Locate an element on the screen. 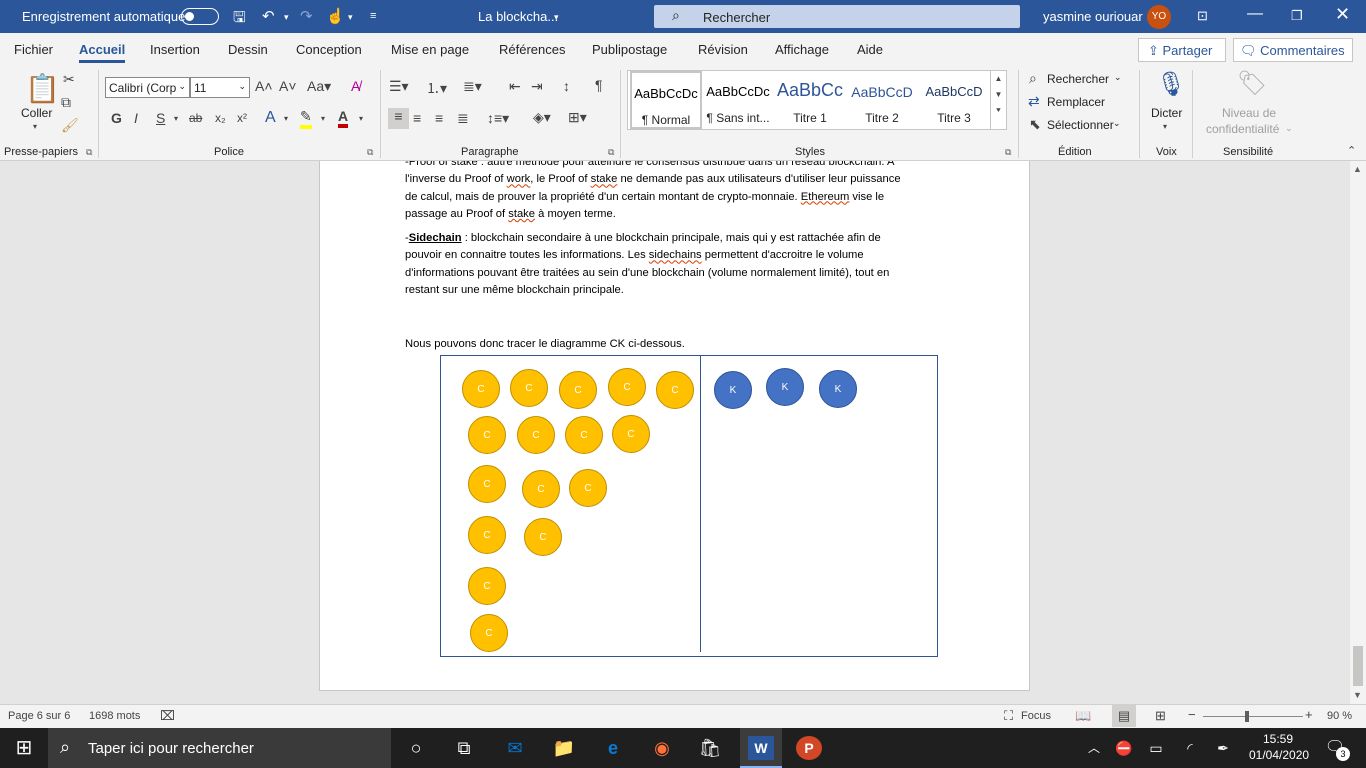 This screenshot has width=1366, height=768. dictate-dropdown-icon: ▾ is located at coordinates (1165, 126).